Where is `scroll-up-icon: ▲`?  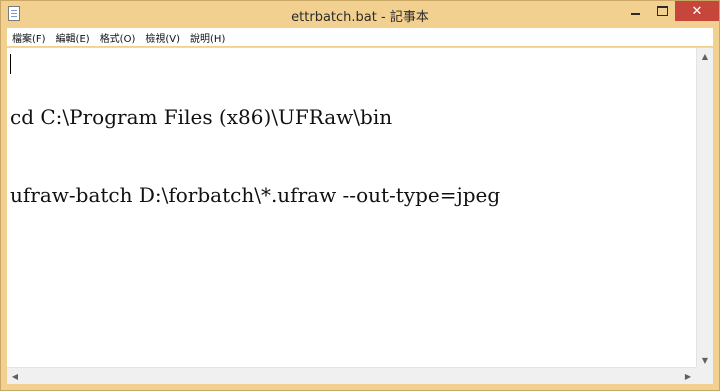
scroll-up-icon: ▲ is located at coordinates (705, 56).